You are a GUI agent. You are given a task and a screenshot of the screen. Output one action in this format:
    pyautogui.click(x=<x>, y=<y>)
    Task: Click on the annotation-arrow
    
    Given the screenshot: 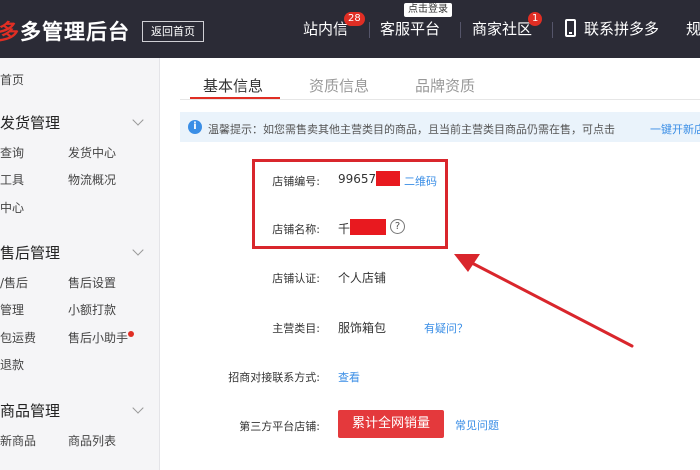 What is the action you would take?
    pyautogui.click(x=544, y=301)
    